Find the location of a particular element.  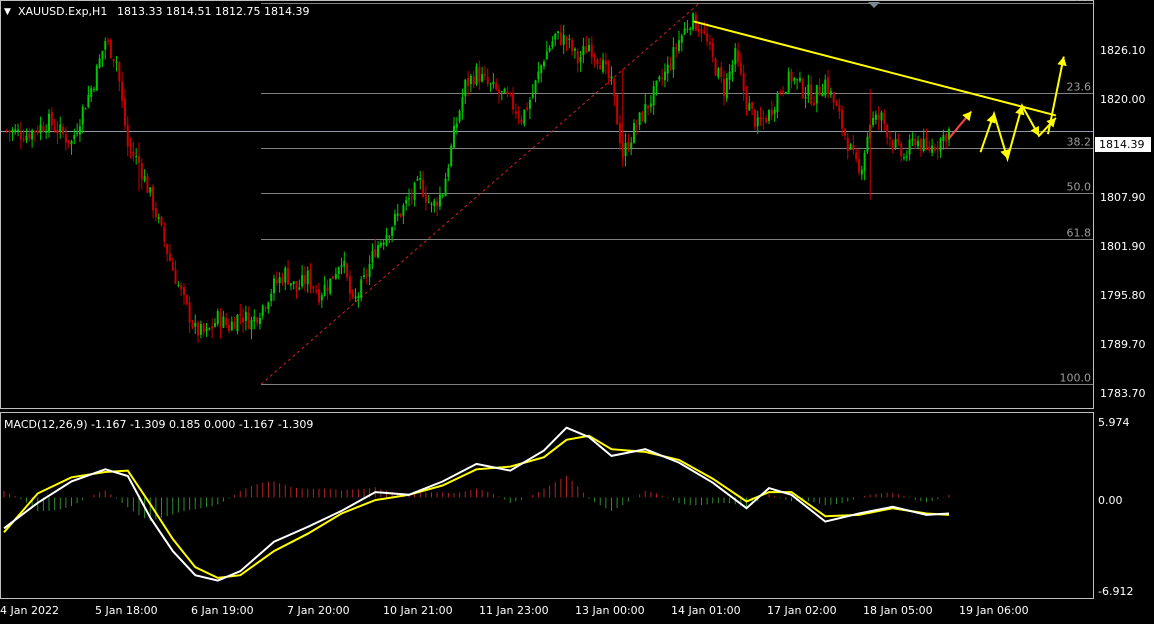

chart-menu-icon: ▼ is located at coordinates (7, 12).